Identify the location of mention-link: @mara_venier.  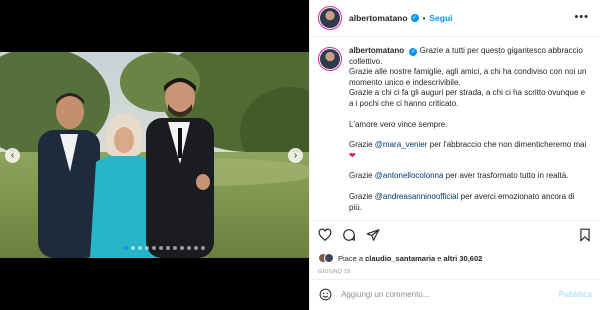
(401, 144).